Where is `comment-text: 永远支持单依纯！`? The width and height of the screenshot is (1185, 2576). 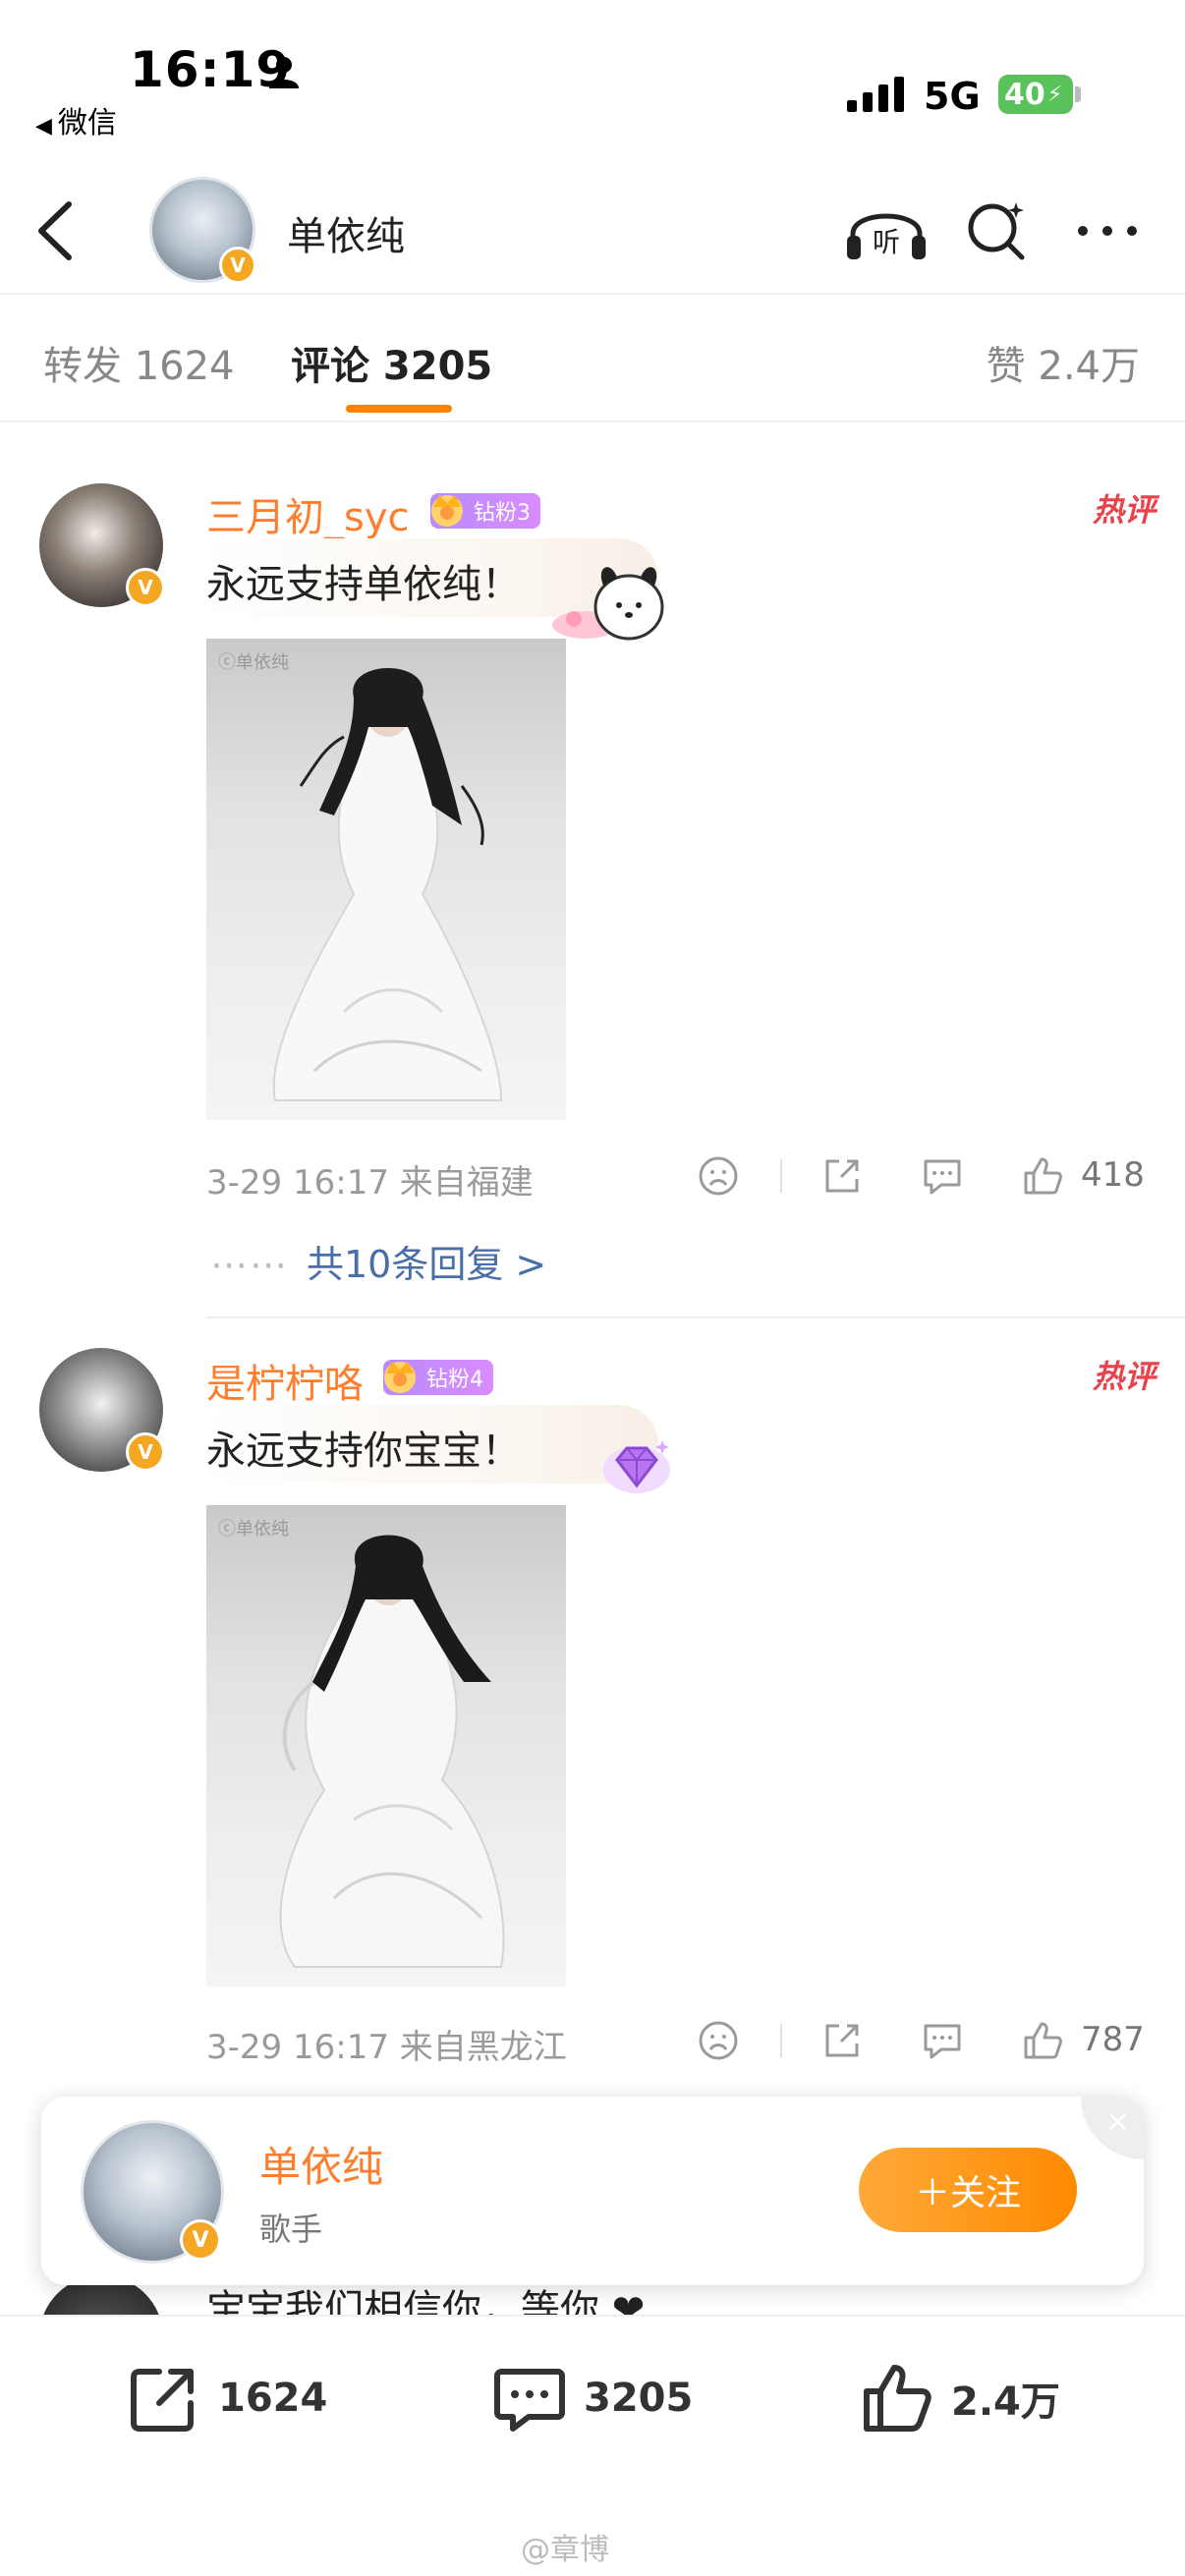
comment-text: 永远支持单依纯！ is located at coordinates (364, 584).